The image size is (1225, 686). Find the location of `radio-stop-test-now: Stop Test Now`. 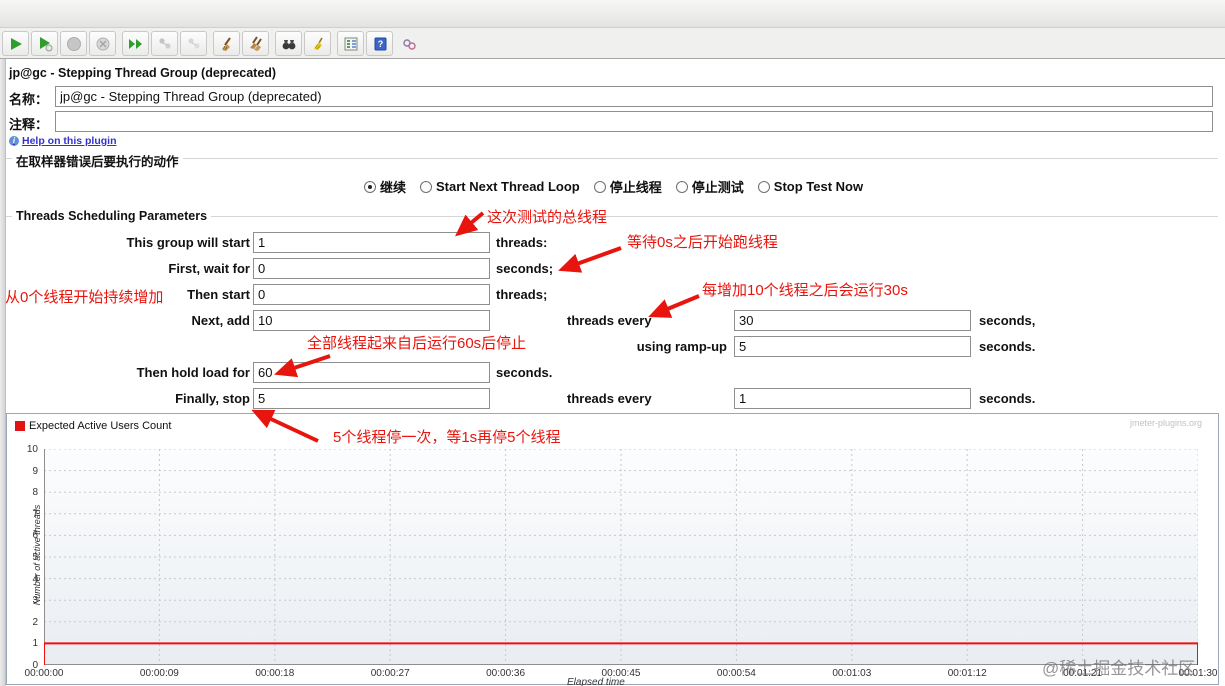

radio-stop-test-now: Stop Test Now is located at coordinates (810, 186).